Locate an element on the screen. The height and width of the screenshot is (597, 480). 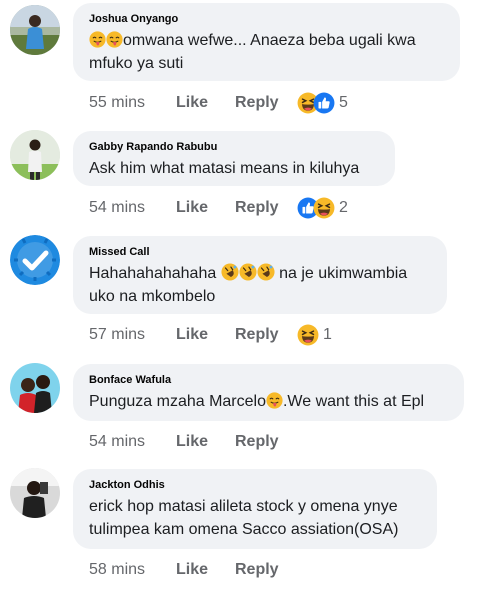
comment-actions: 54 mins Like Reply is located at coordinates (193, 442).